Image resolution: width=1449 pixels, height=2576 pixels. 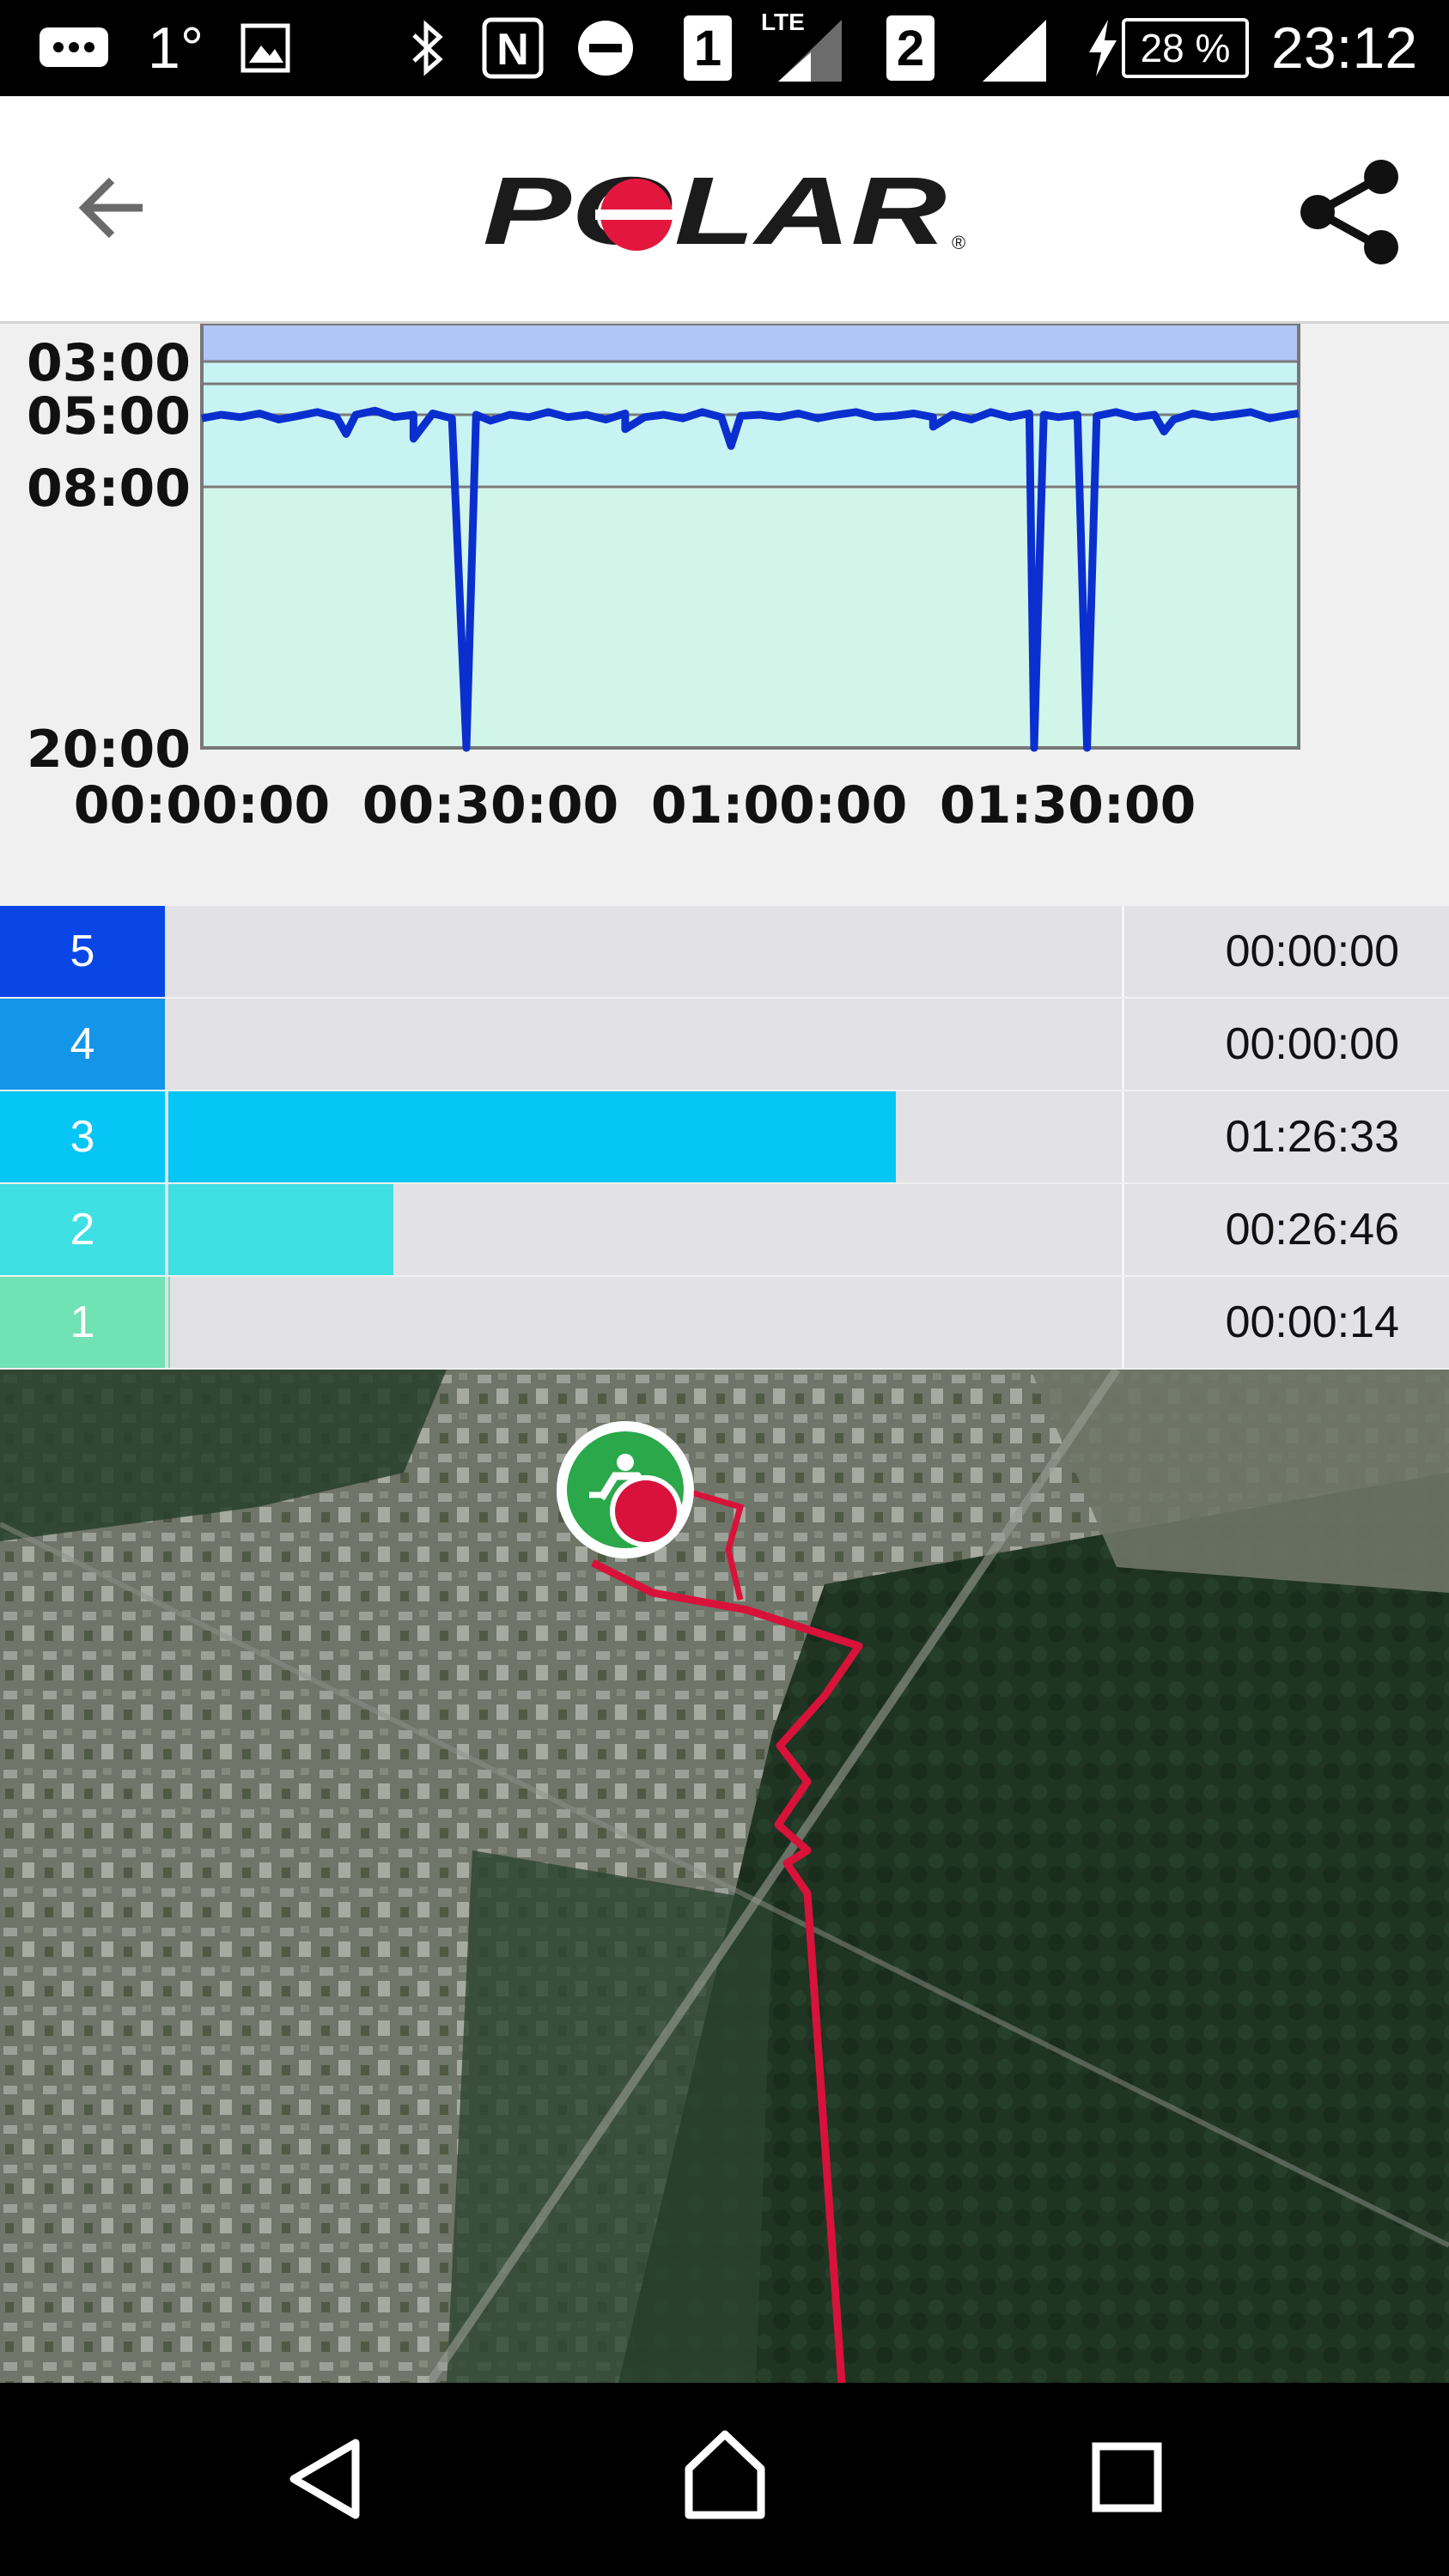 What do you see at coordinates (202, 805) in the screenshot?
I see `x-tick-label: 00:00:00` at bounding box center [202, 805].